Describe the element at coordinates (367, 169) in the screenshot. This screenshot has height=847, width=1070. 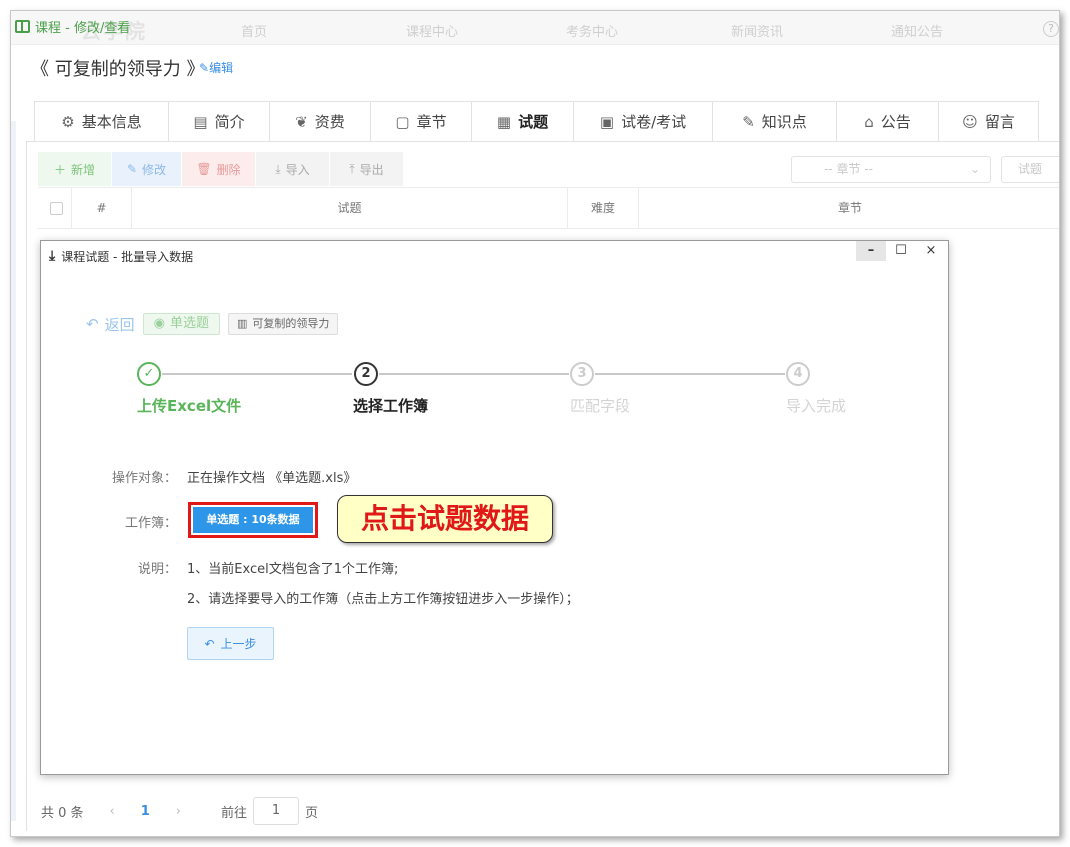
I see `export-button: ⤒ 导出` at that location.